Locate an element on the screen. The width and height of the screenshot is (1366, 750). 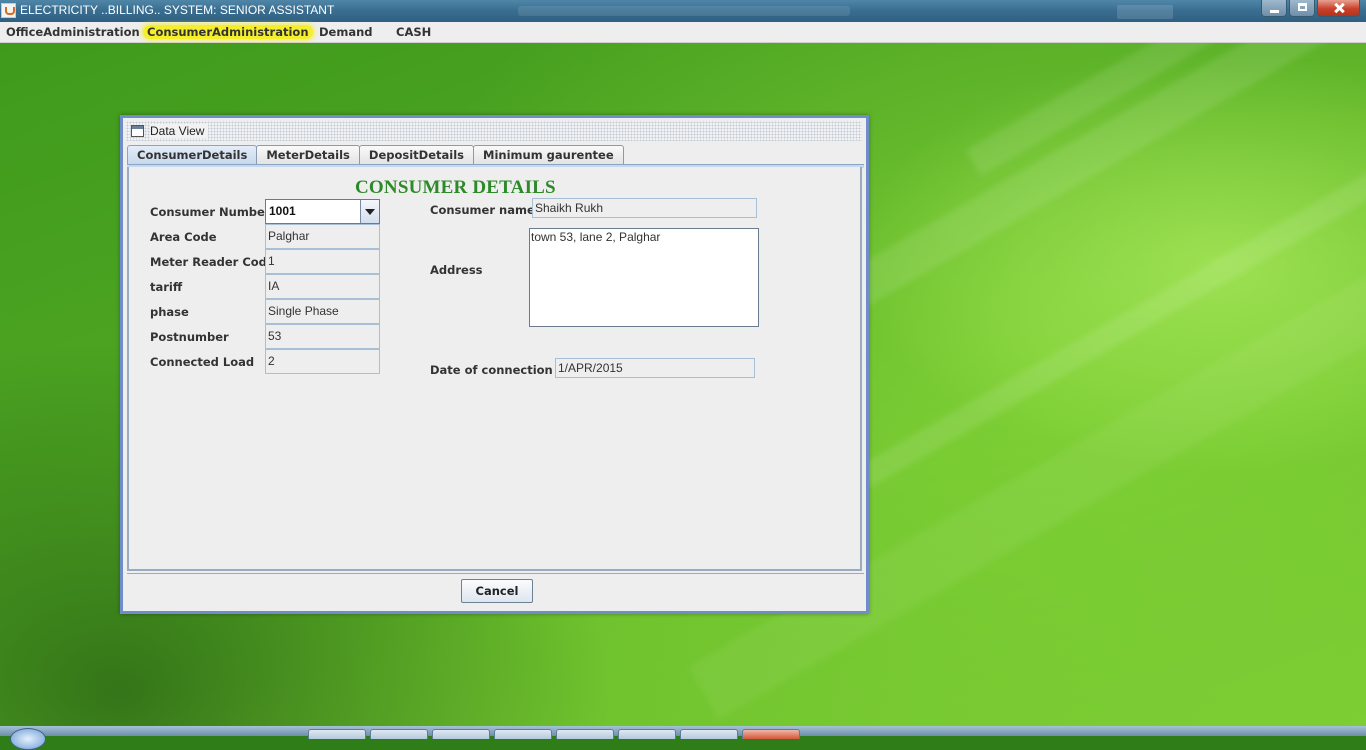
meter-reader-code-label: Meter Reader Code is located at coordinates (212, 262).